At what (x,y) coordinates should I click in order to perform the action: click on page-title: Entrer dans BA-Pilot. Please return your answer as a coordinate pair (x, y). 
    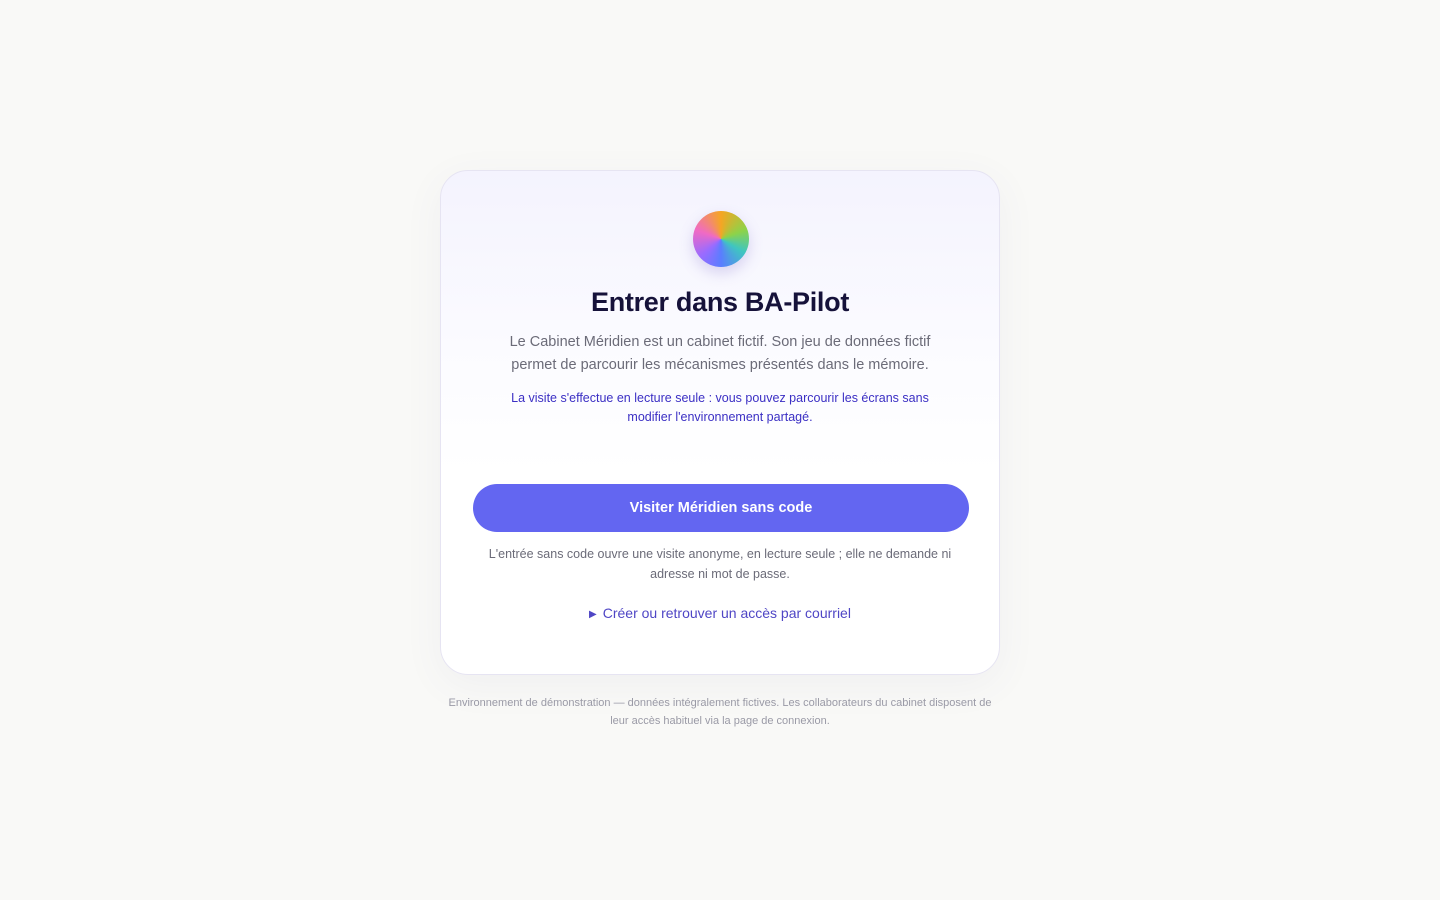
    Looking at the image, I should click on (720, 302).